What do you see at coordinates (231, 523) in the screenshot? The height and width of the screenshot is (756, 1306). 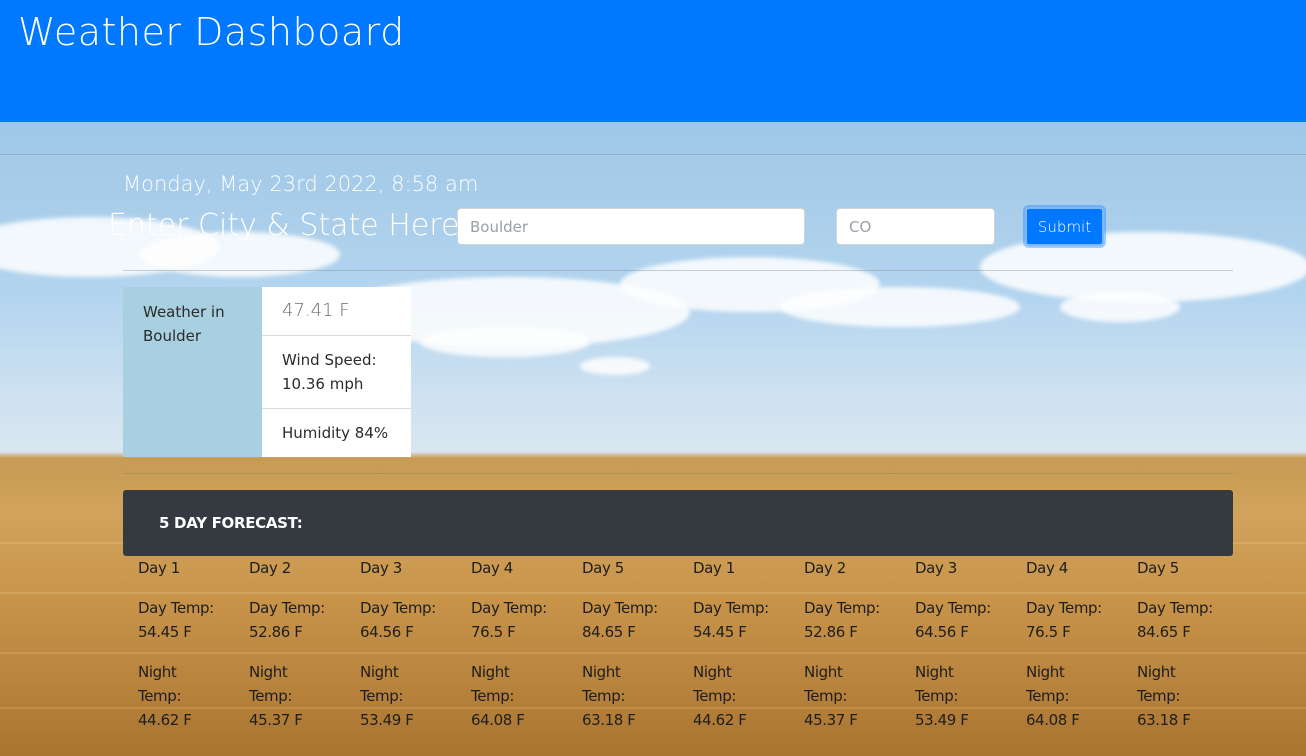 I see `forecast-title: 5 DAY FORECAST:` at bounding box center [231, 523].